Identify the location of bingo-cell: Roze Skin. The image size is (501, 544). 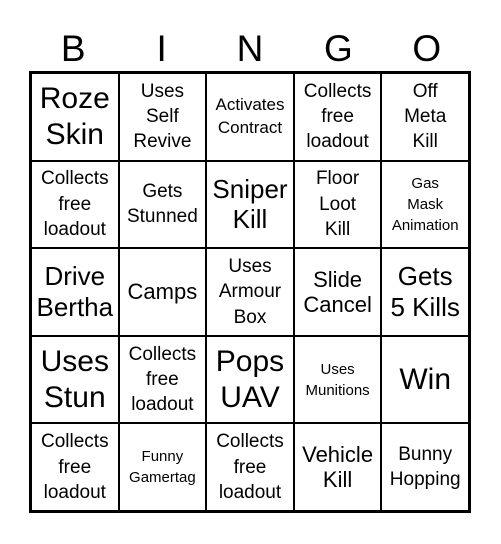
(75, 117).